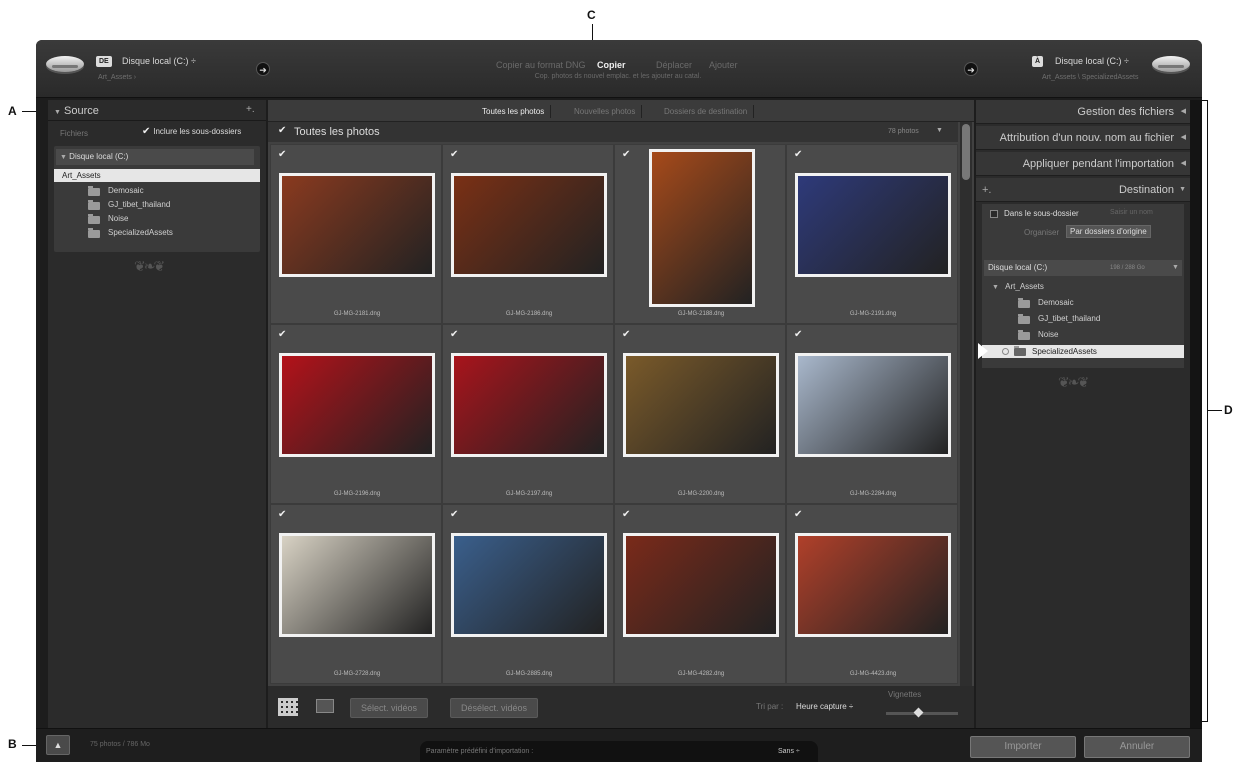 The image size is (1240, 768). I want to click on thumbnail-cell: ✔ GJ-MG-2191.dng, so click(872, 234).